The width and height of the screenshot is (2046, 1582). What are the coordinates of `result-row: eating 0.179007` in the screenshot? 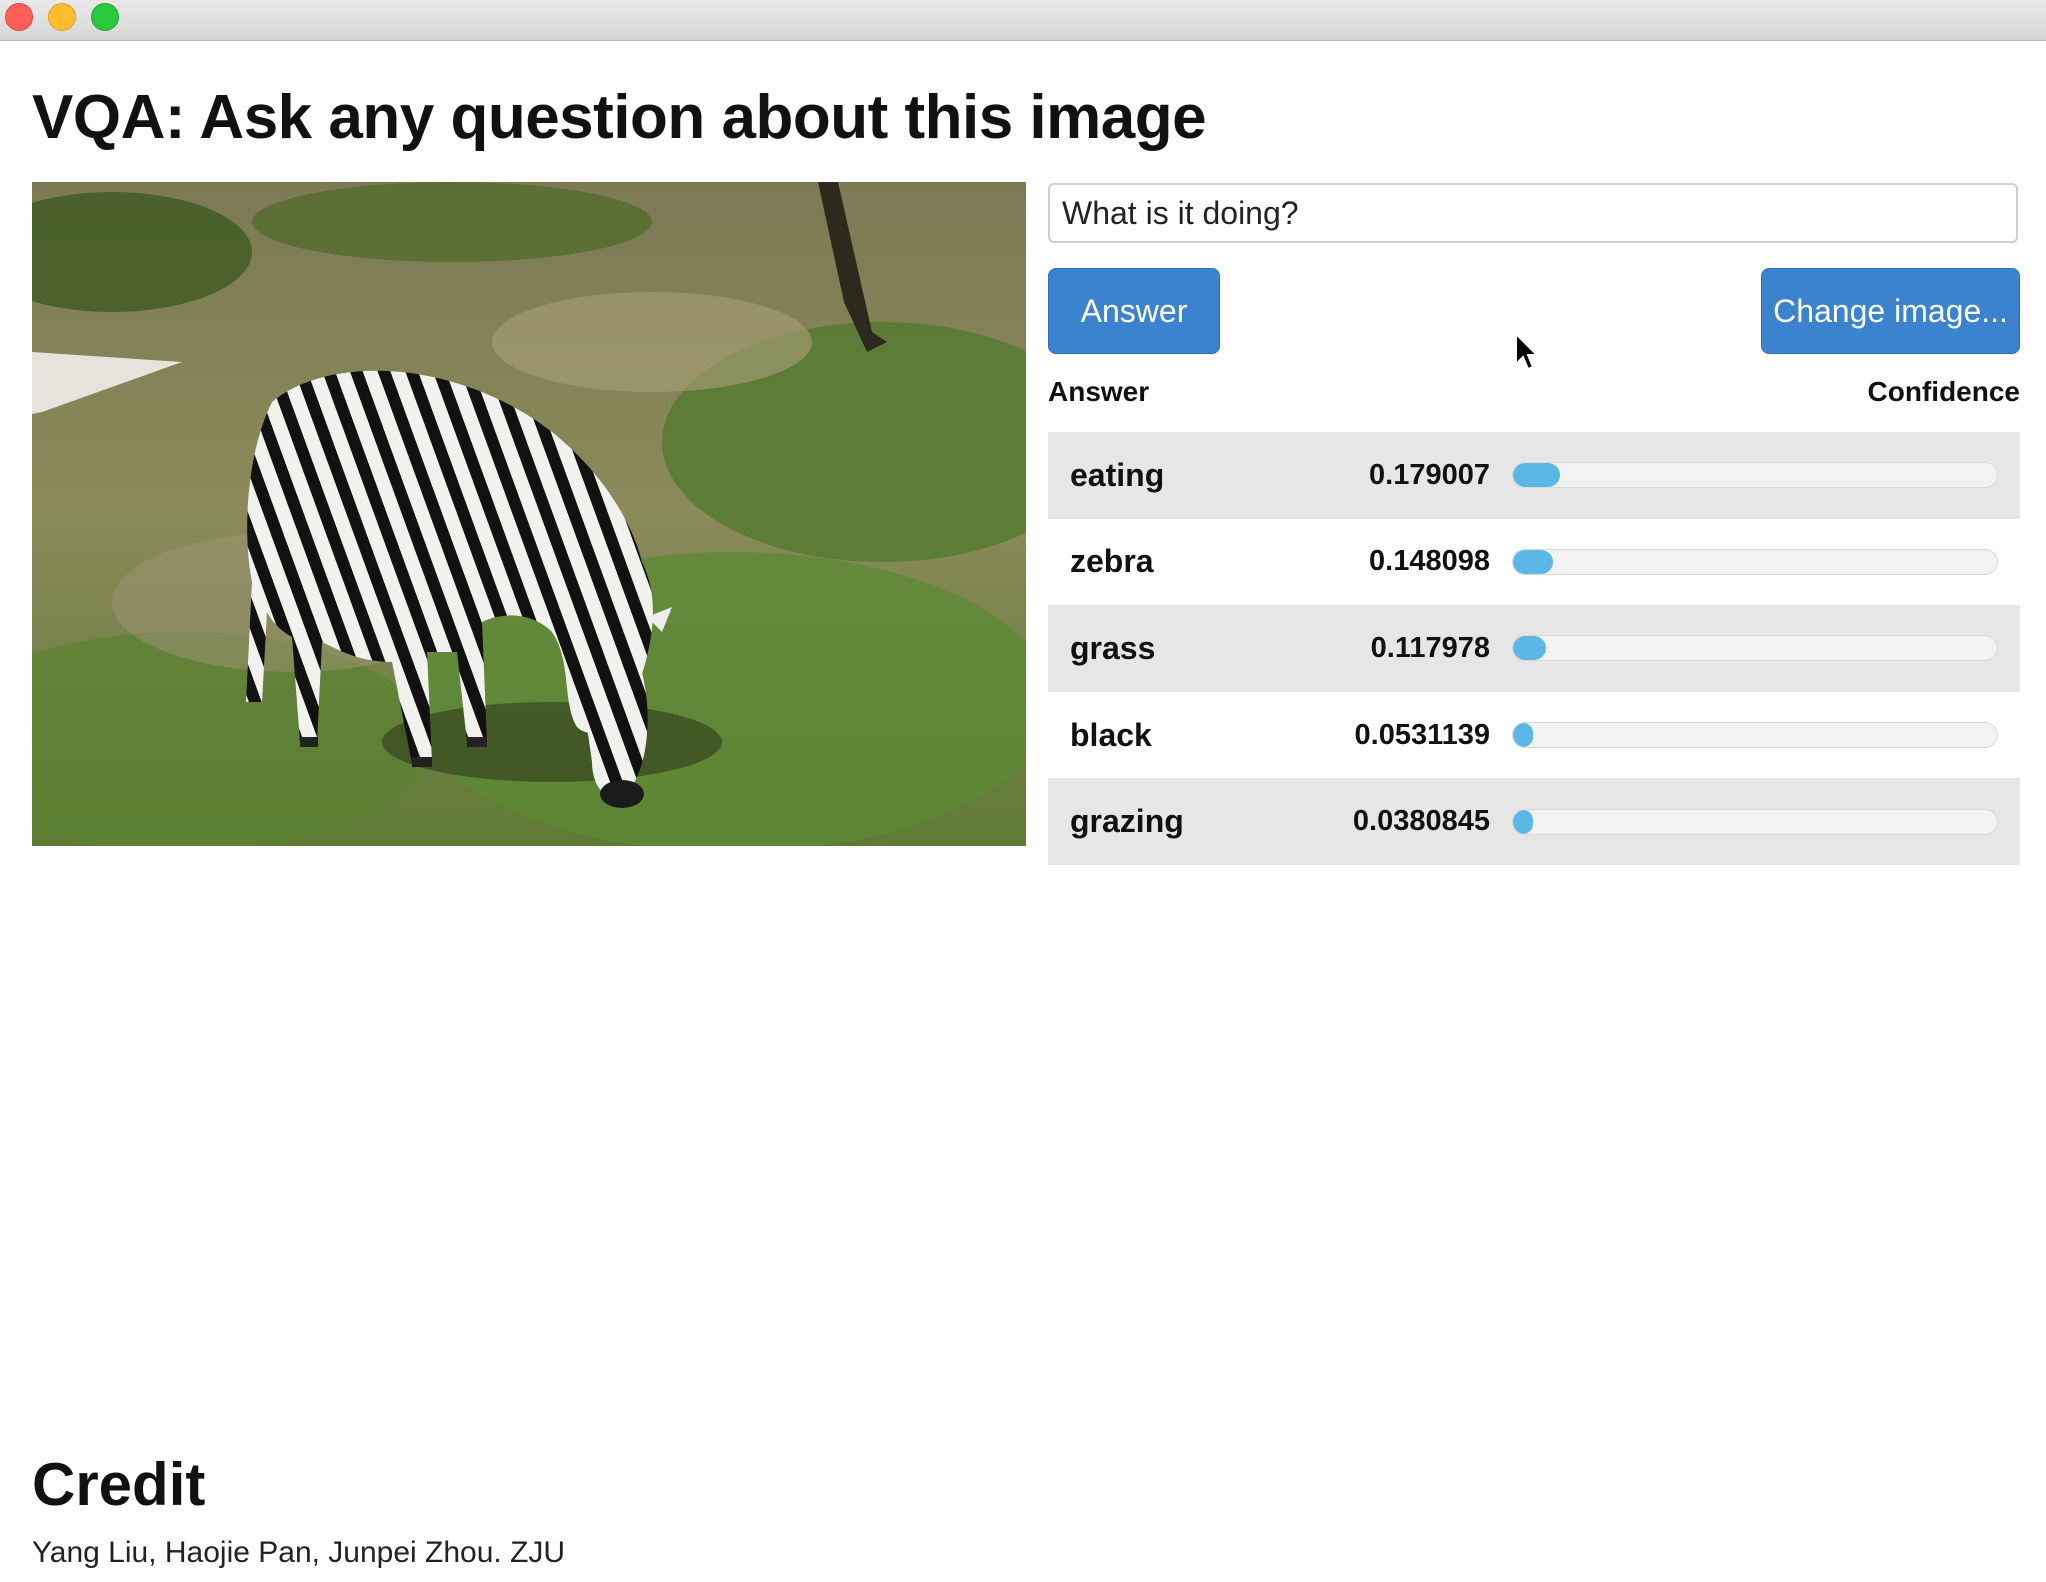 It's located at (1534, 475).